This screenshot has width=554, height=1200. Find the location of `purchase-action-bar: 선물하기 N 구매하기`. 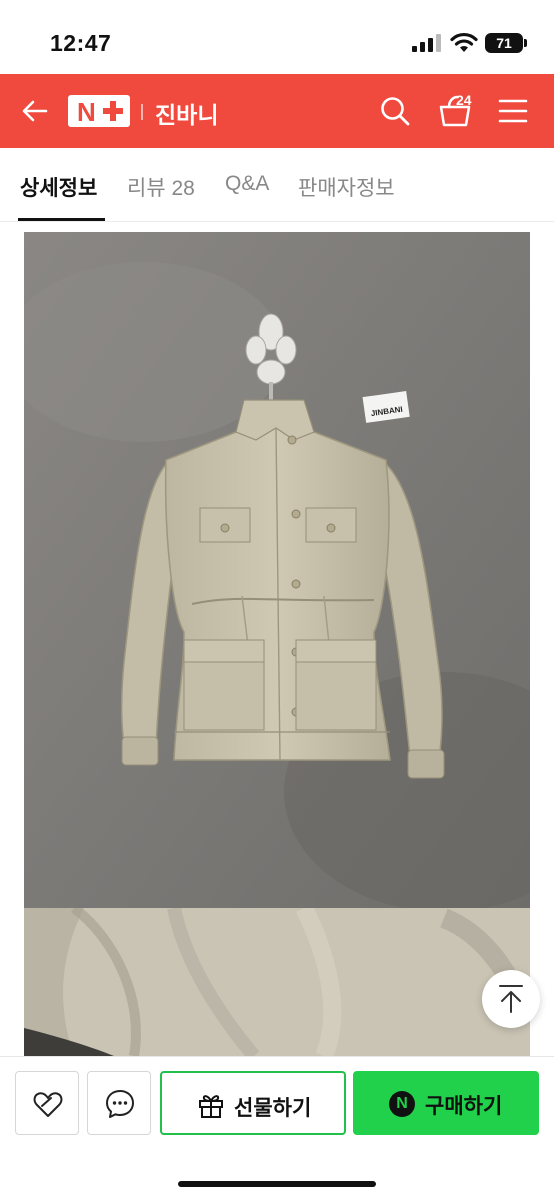

purchase-action-bar: 선물하기 N 구매하기 is located at coordinates (277, 1128).